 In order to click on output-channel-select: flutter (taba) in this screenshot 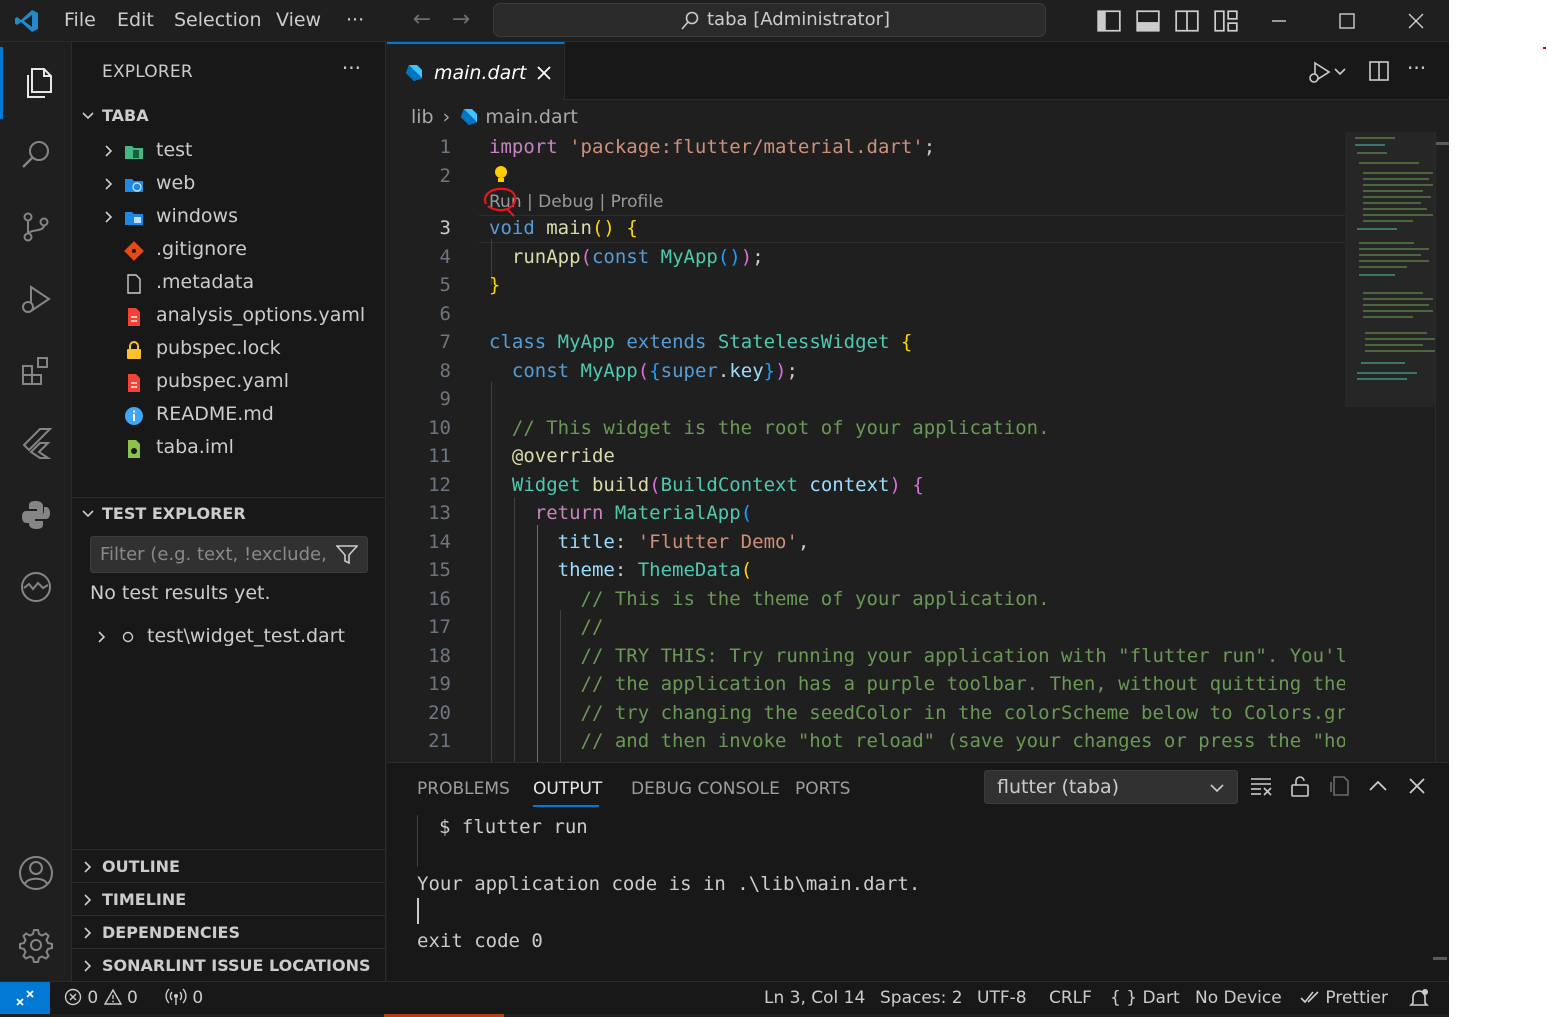, I will do `click(1111, 787)`.